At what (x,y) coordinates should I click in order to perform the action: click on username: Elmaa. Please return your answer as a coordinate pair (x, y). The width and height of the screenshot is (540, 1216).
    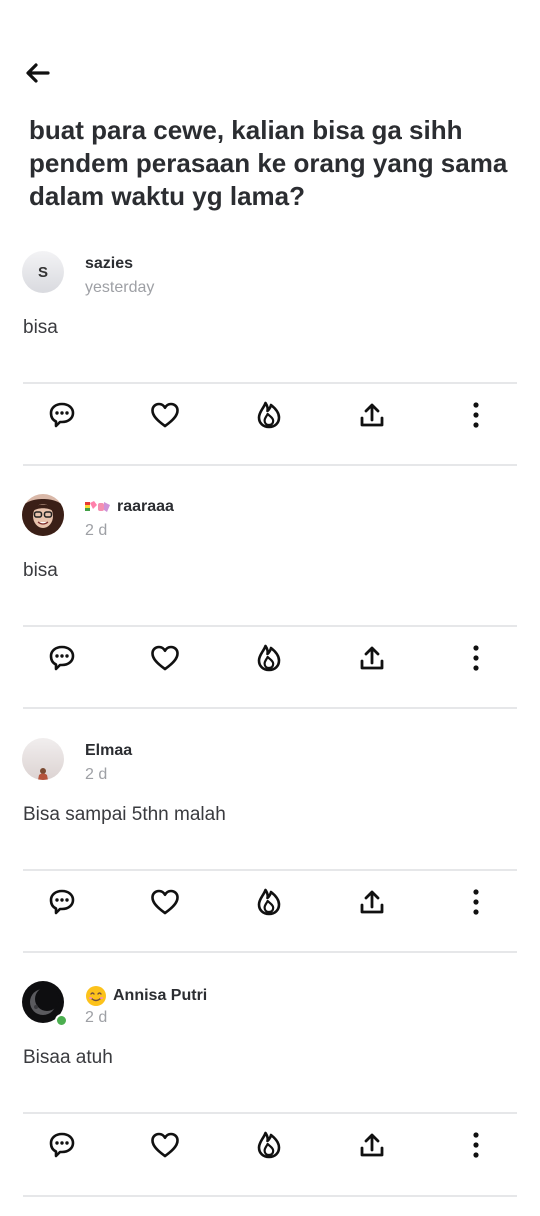
    Looking at the image, I should click on (108, 751).